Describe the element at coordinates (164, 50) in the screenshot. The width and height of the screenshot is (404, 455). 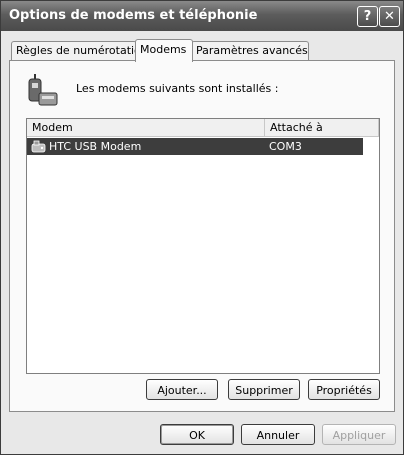
I see `tab-modems: Modems` at that location.